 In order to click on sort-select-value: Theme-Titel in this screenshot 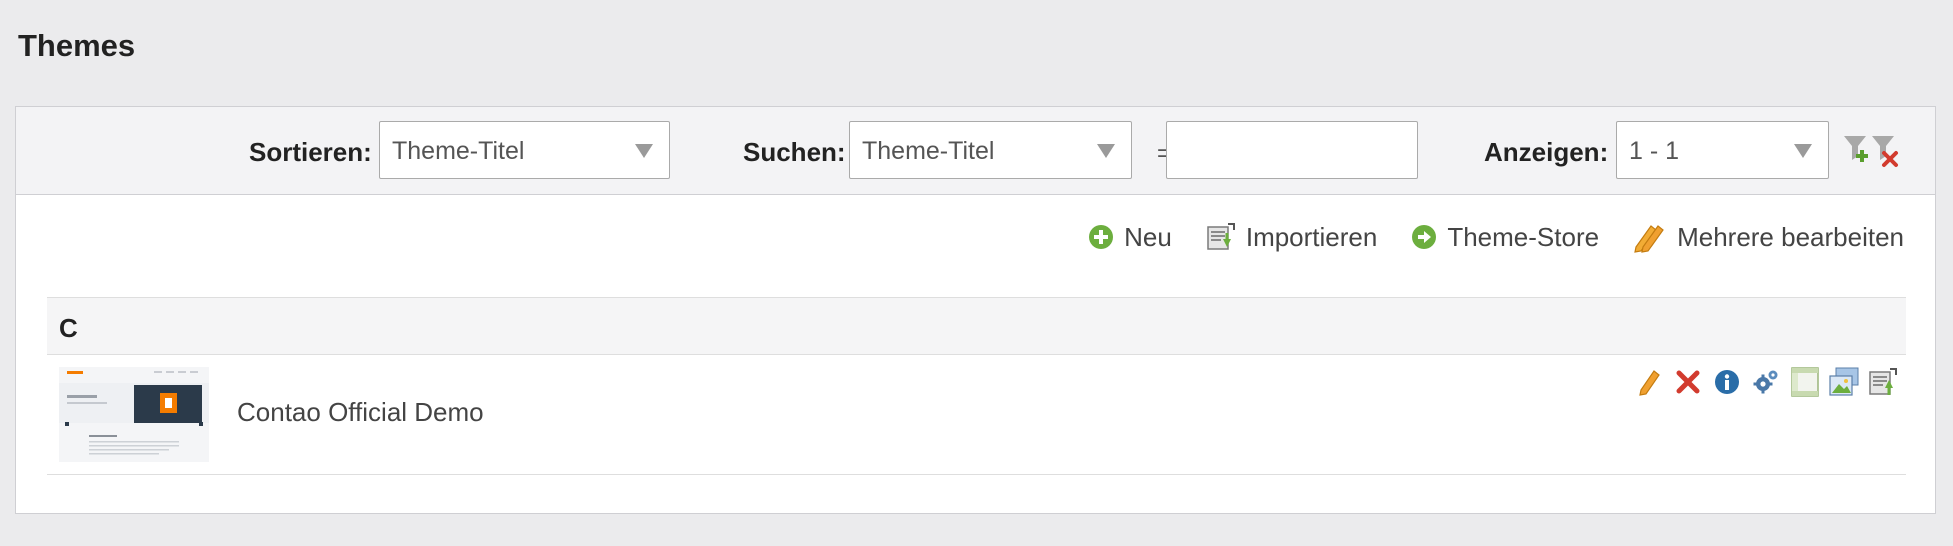, I will do `click(458, 151)`.